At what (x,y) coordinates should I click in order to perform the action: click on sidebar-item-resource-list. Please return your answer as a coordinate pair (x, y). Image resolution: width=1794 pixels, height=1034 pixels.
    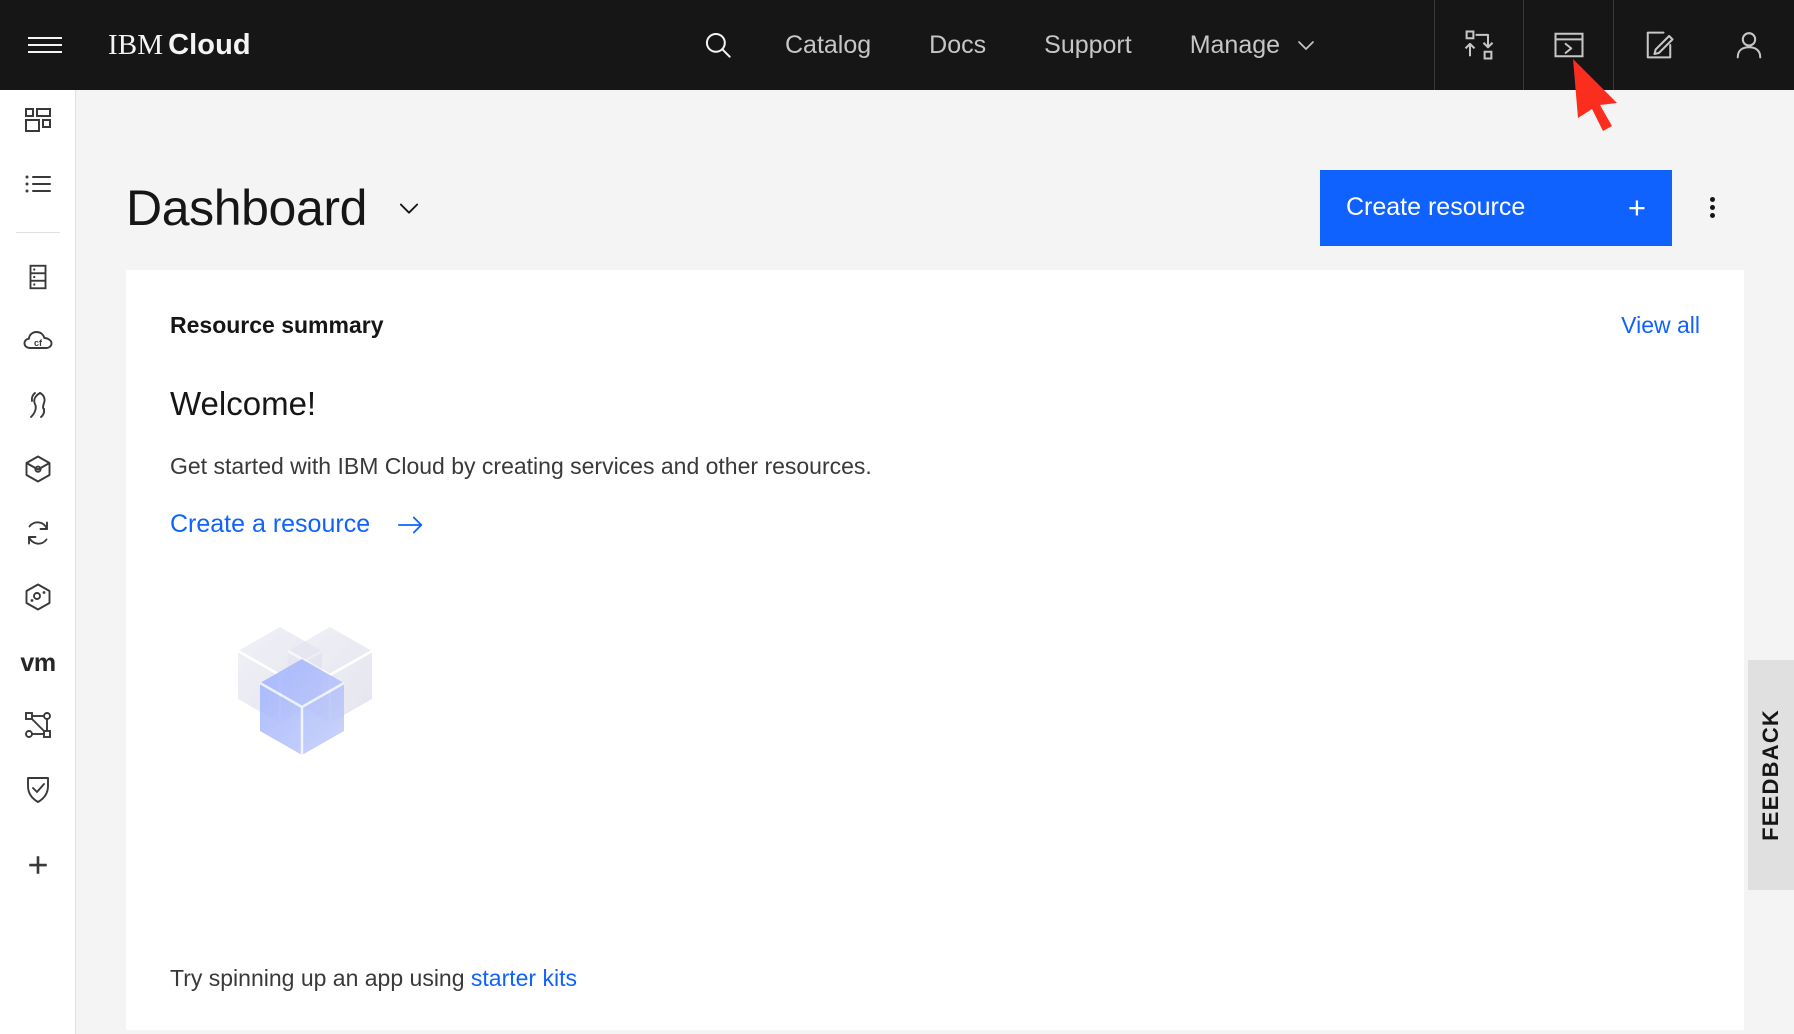
    Looking at the image, I should click on (38, 186).